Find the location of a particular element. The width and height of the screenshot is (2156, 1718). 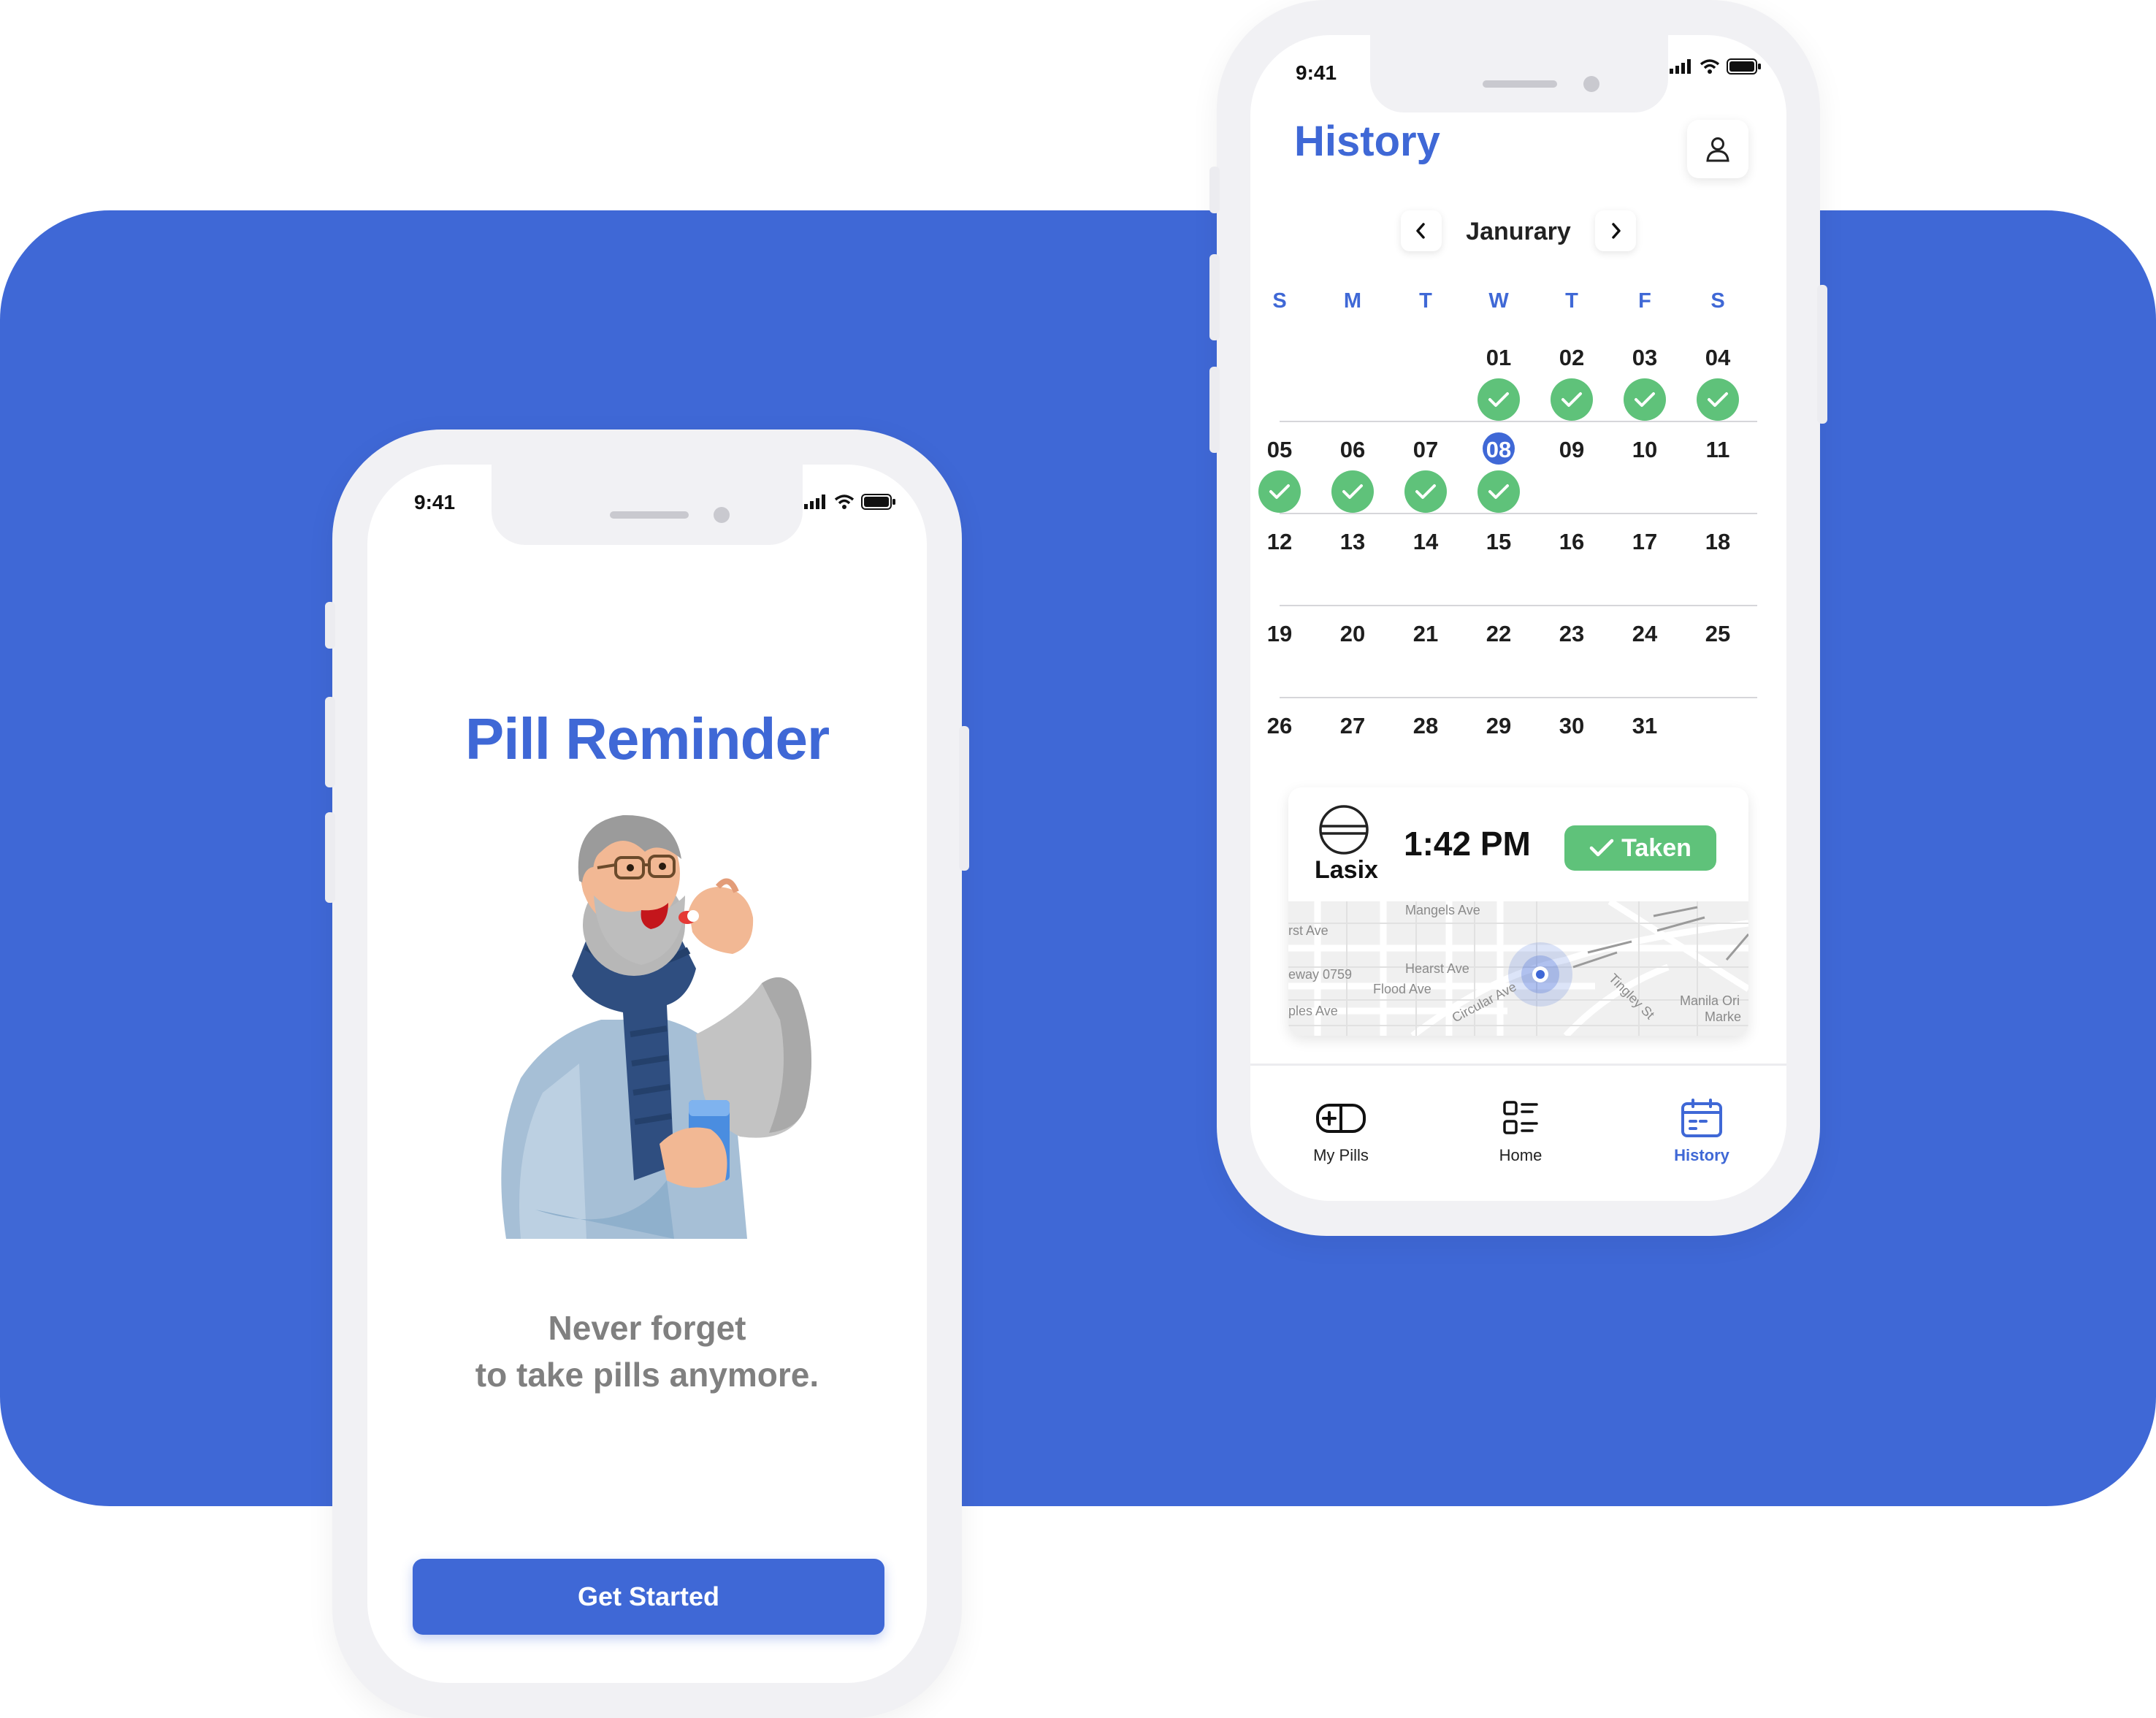

calendar-day: 06 is located at coordinates (1353, 450).